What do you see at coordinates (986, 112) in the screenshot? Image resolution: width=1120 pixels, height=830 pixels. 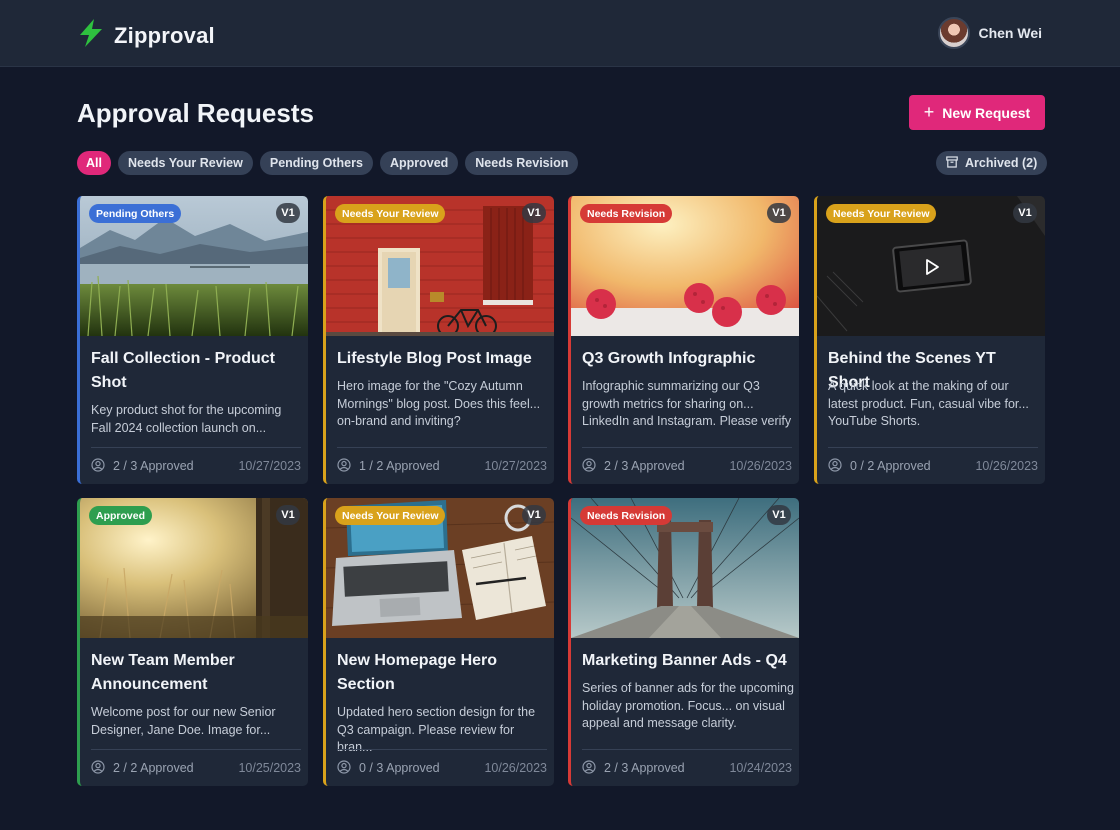 I see `new-request-label: New Request` at bounding box center [986, 112].